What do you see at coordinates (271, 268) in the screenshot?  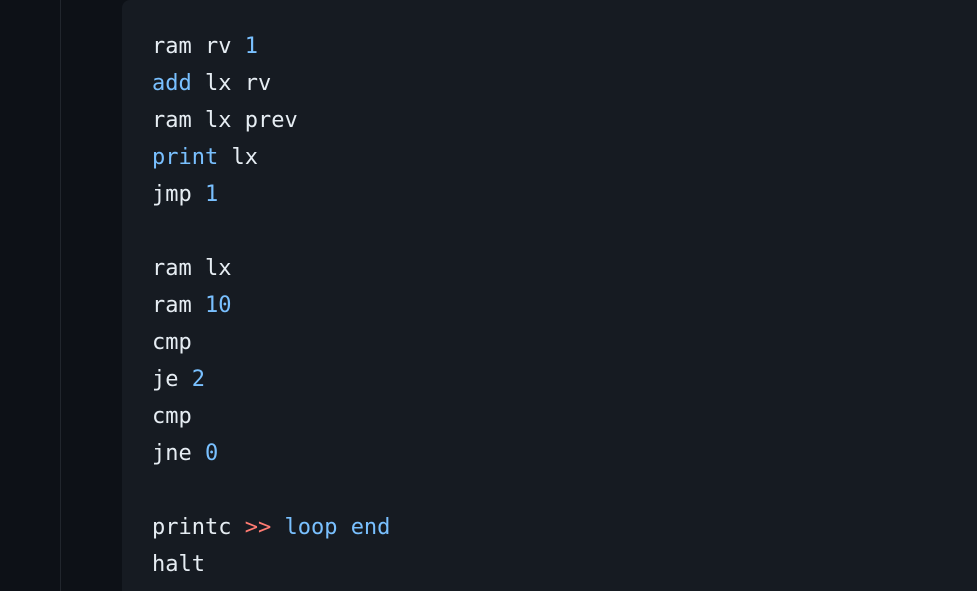 I see `code-line: ram lx` at bounding box center [271, 268].